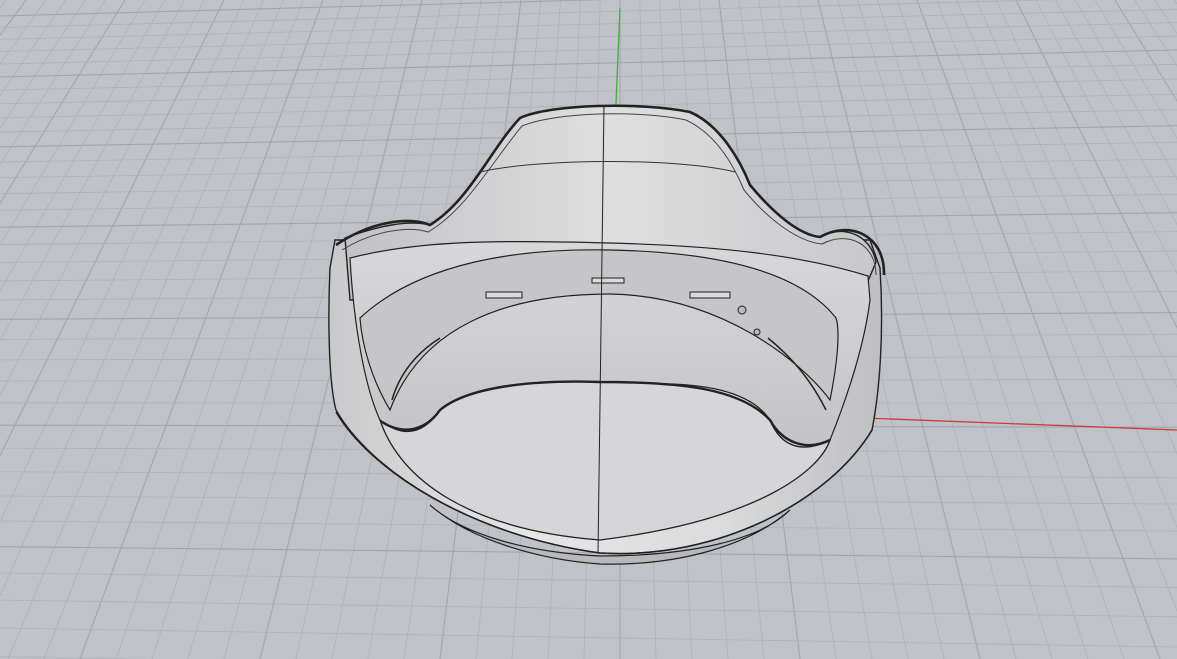  What do you see at coordinates (757, 332) in the screenshot?
I see `bayonet-detent` at bounding box center [757, 332].